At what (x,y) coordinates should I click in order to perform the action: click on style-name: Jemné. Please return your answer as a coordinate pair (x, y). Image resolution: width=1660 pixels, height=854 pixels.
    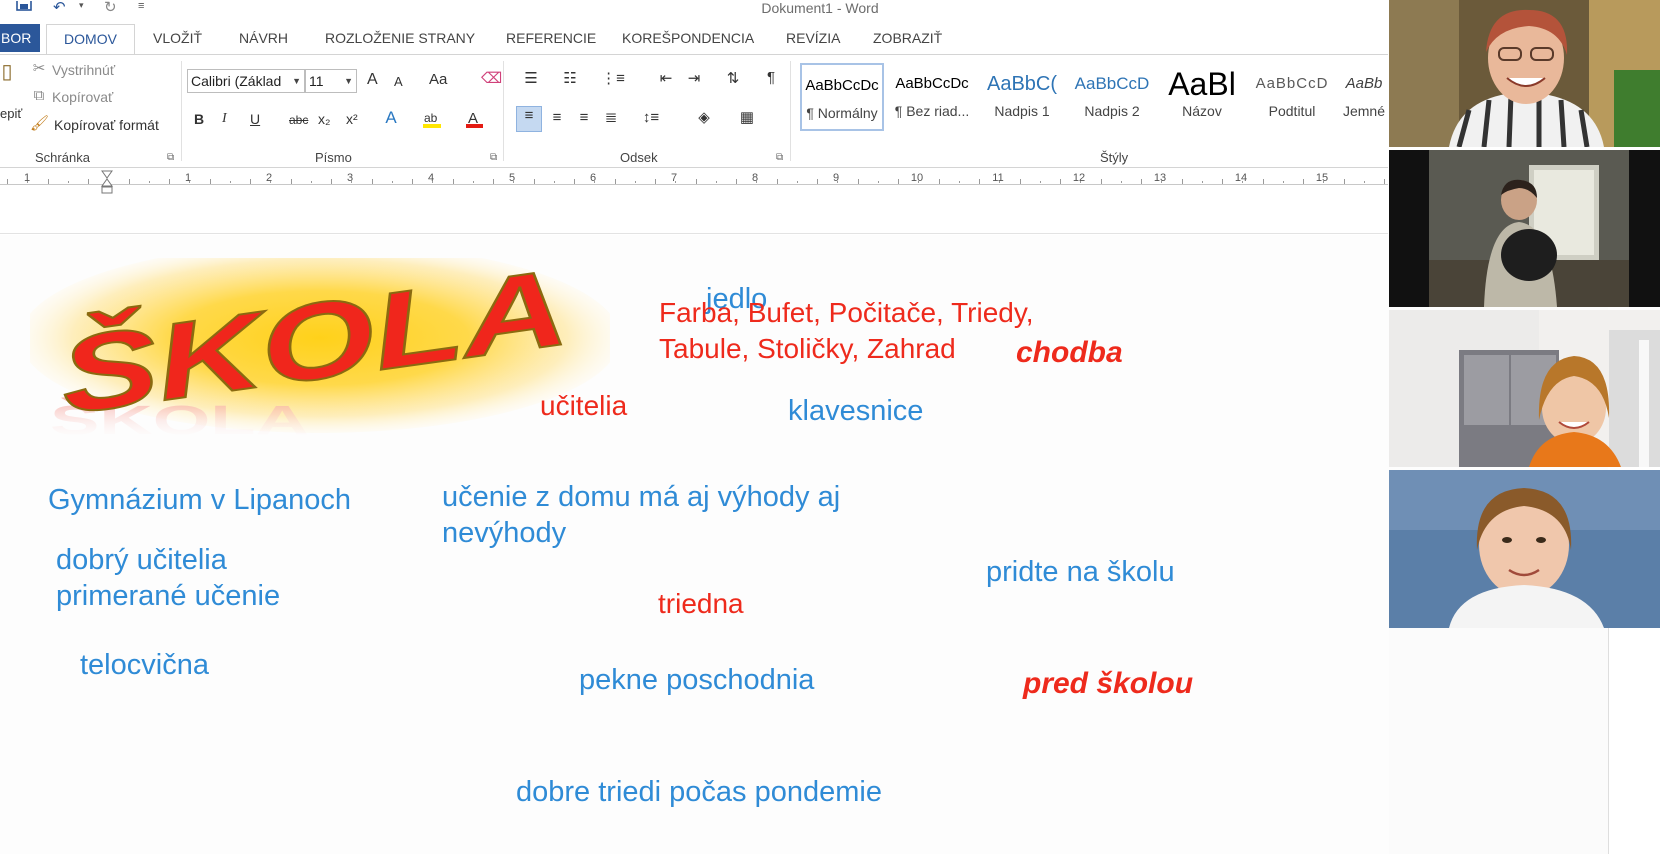
    Looking at the image, I should click on (1364, 111).